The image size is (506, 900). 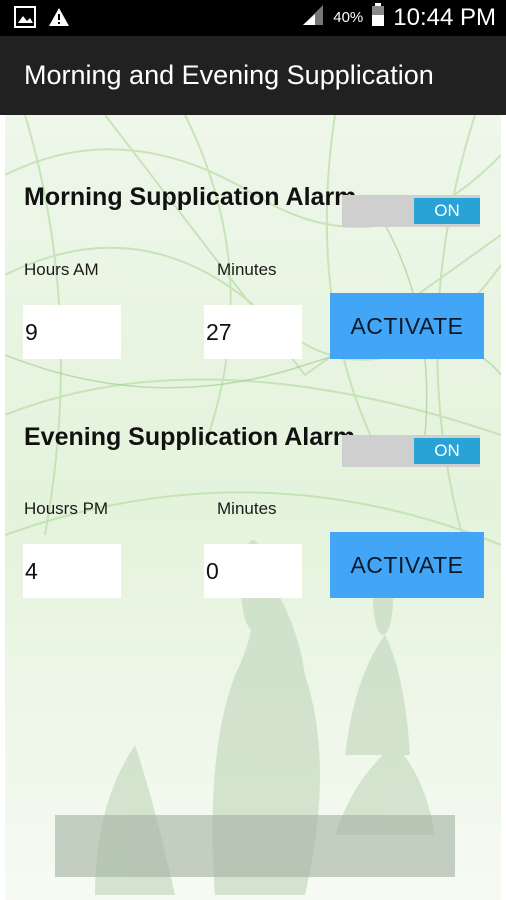 I want to click on app-title: Morning and Evening Supplication, so click(x=229, y=75).